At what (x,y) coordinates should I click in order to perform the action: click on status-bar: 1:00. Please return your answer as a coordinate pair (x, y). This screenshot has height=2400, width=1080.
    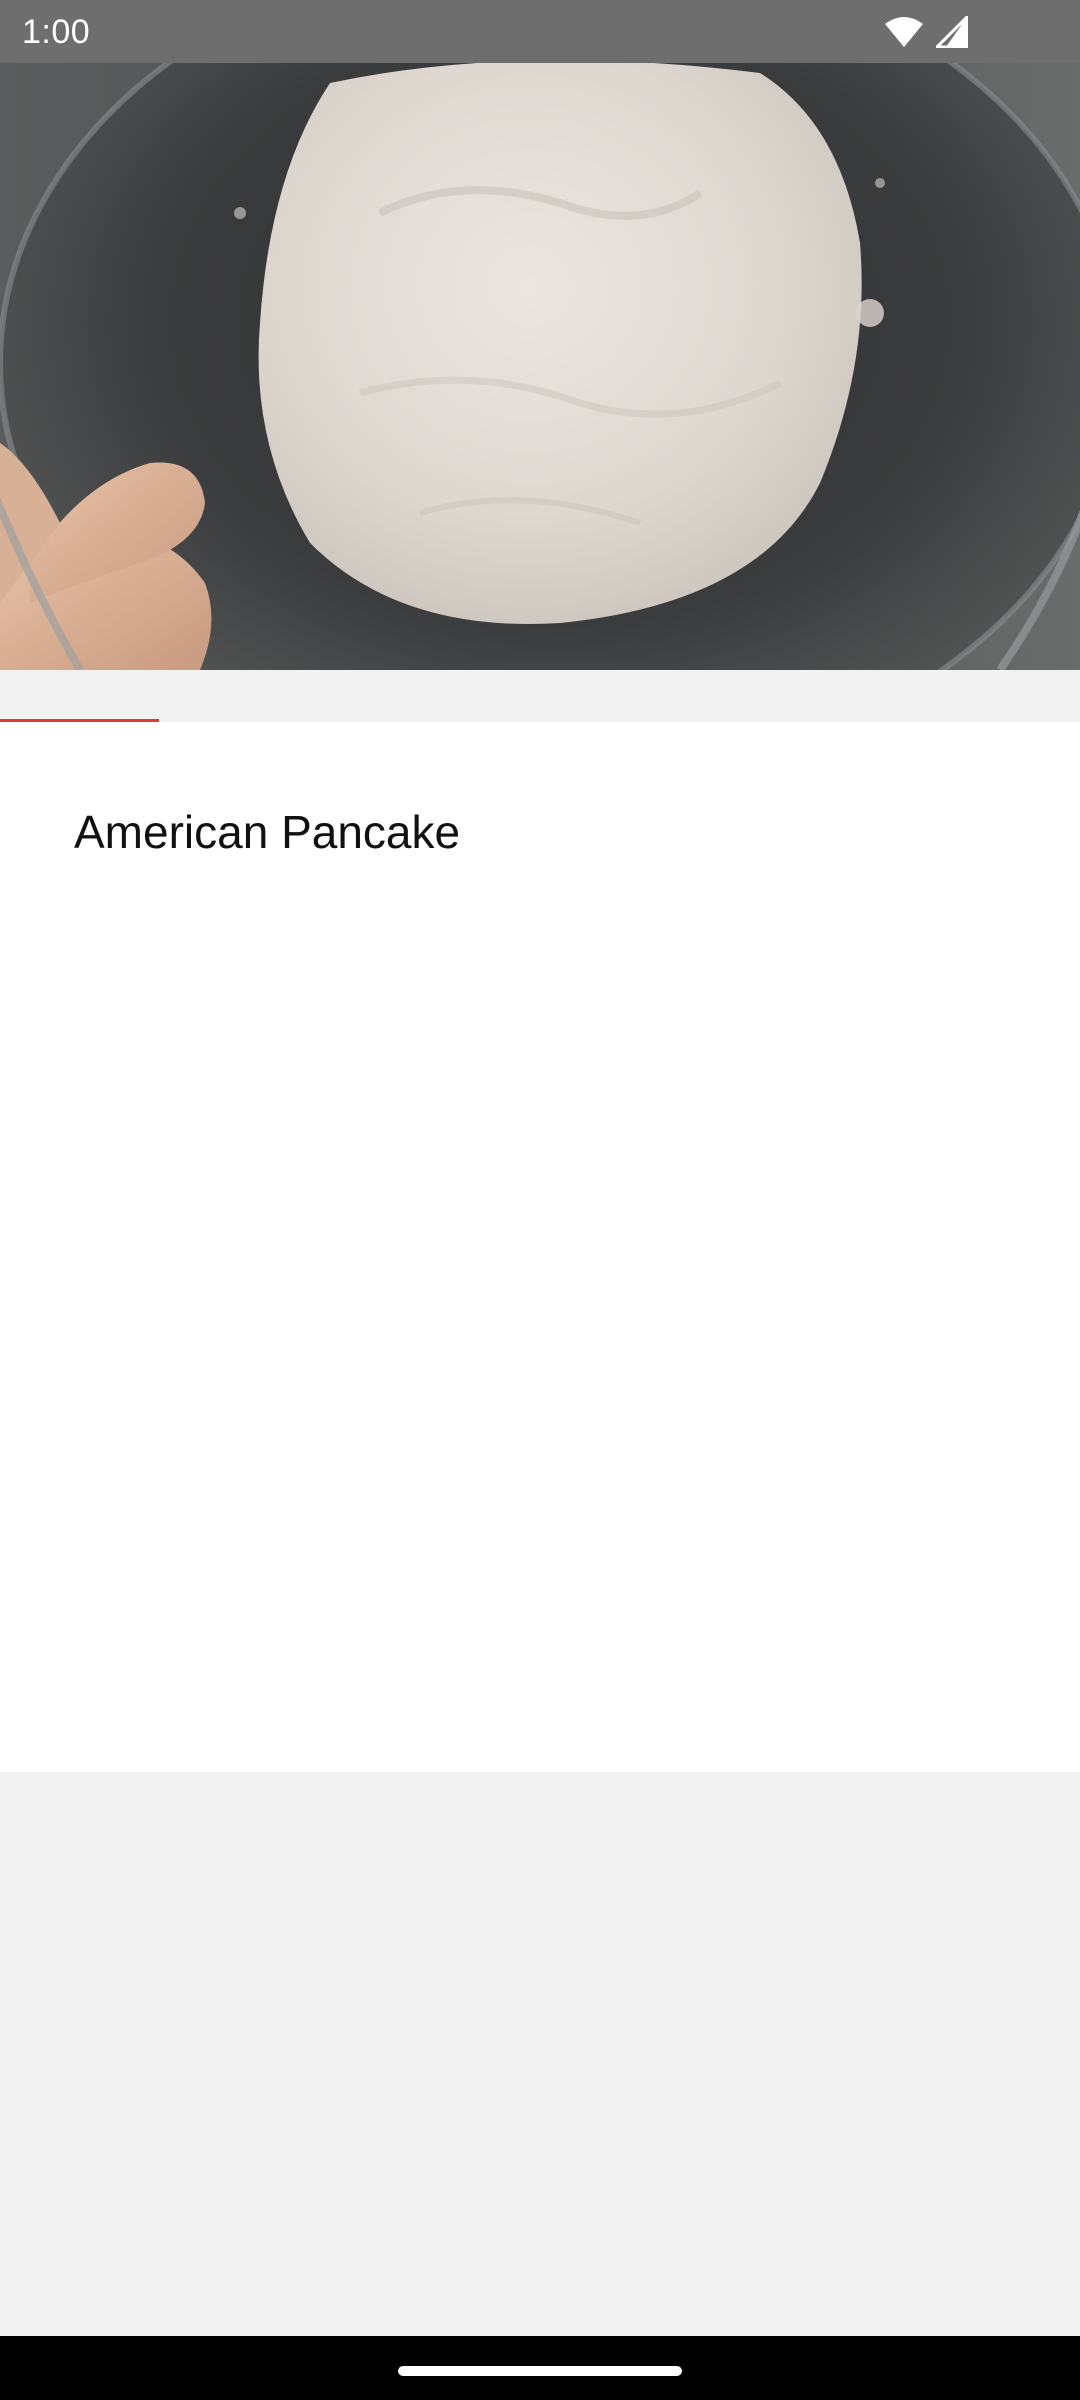
    Looking at the image, I should click on (540, 31).